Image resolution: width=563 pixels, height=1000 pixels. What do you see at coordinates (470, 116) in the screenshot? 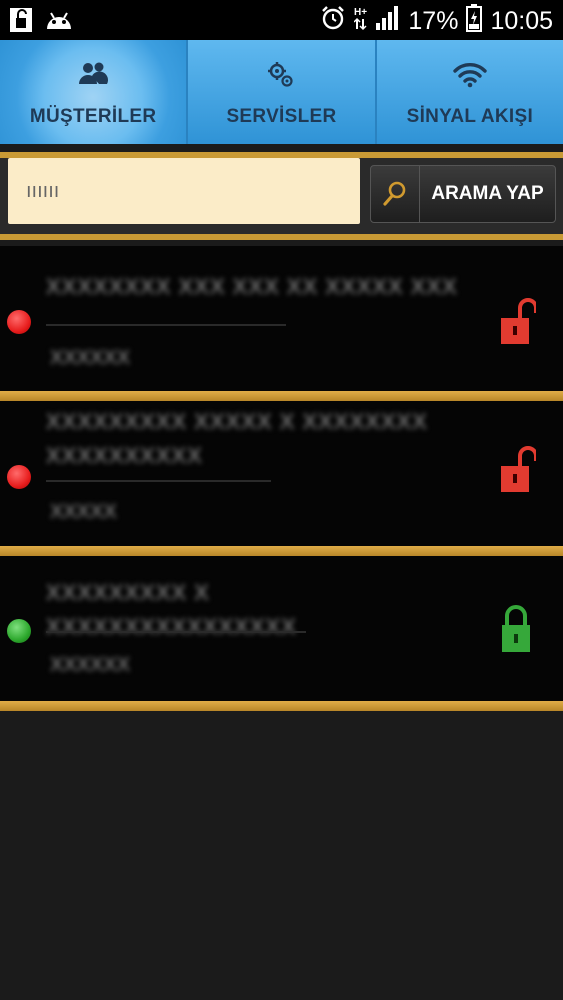
I see `tab-label: SİNYAL AKIŞI` at bounding box center [470, 116].